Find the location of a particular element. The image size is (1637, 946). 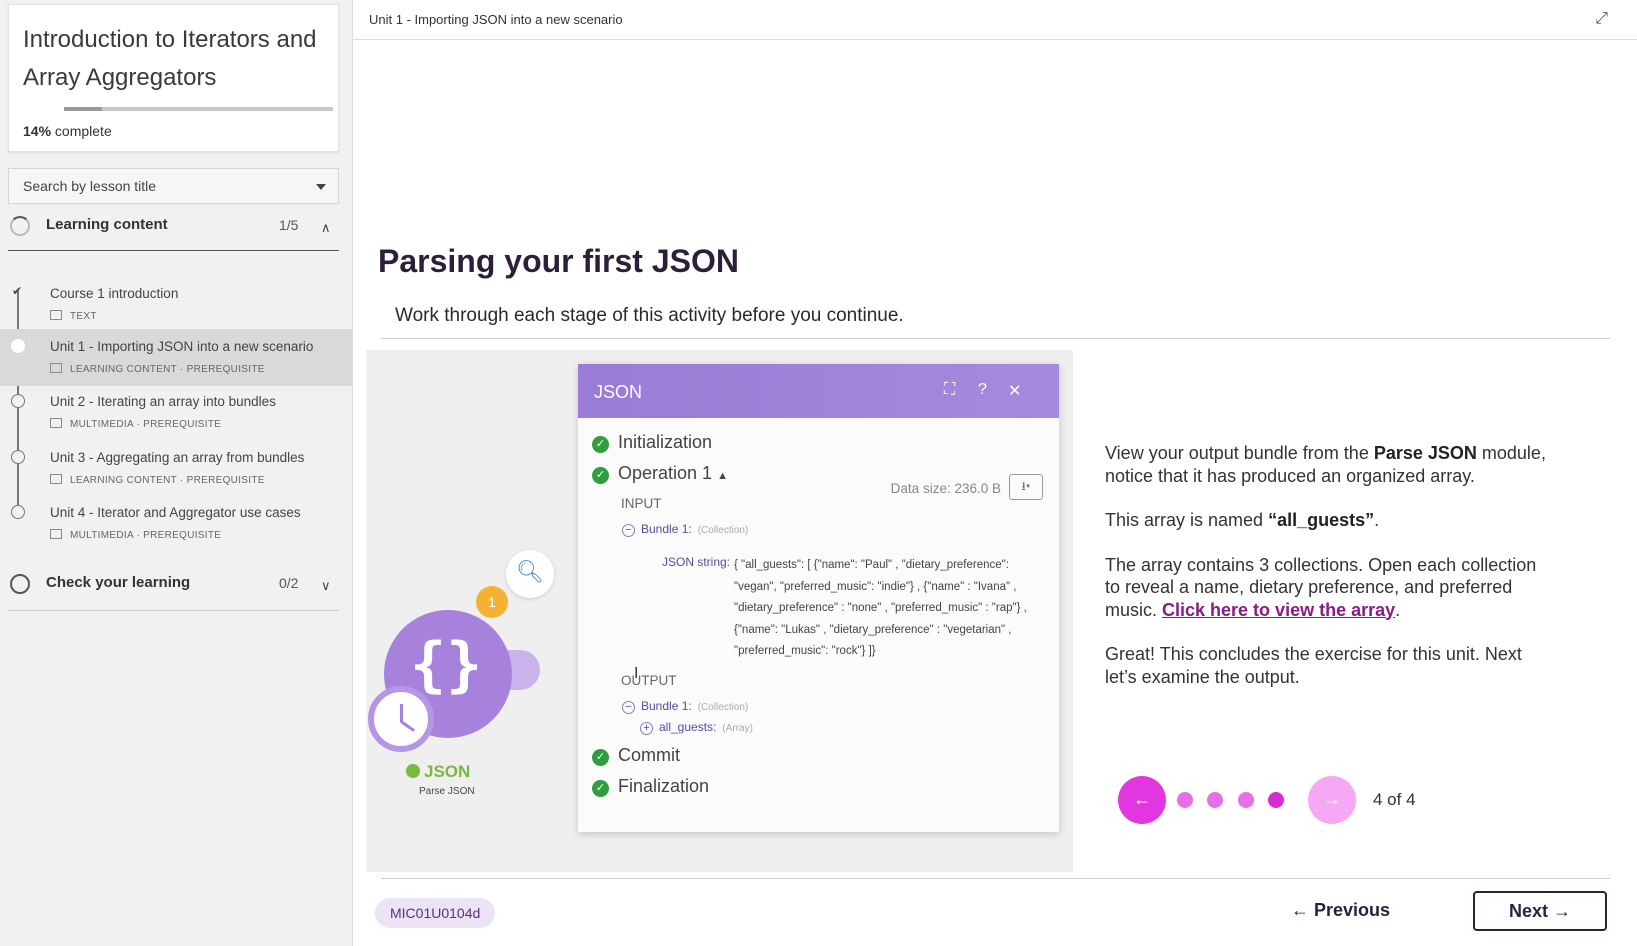

section-learning-content: Learning content 1/5 ∧ is located at coordinates (173, 227).